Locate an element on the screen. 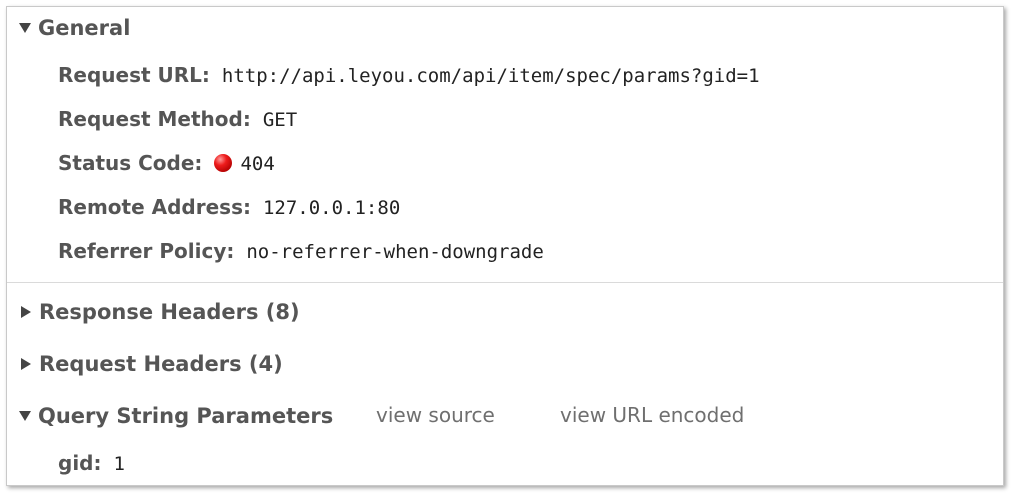 This screenshot has height=494, width=1017. response-headers-title: Response Headers (8) is located at coordinates (169, 312).